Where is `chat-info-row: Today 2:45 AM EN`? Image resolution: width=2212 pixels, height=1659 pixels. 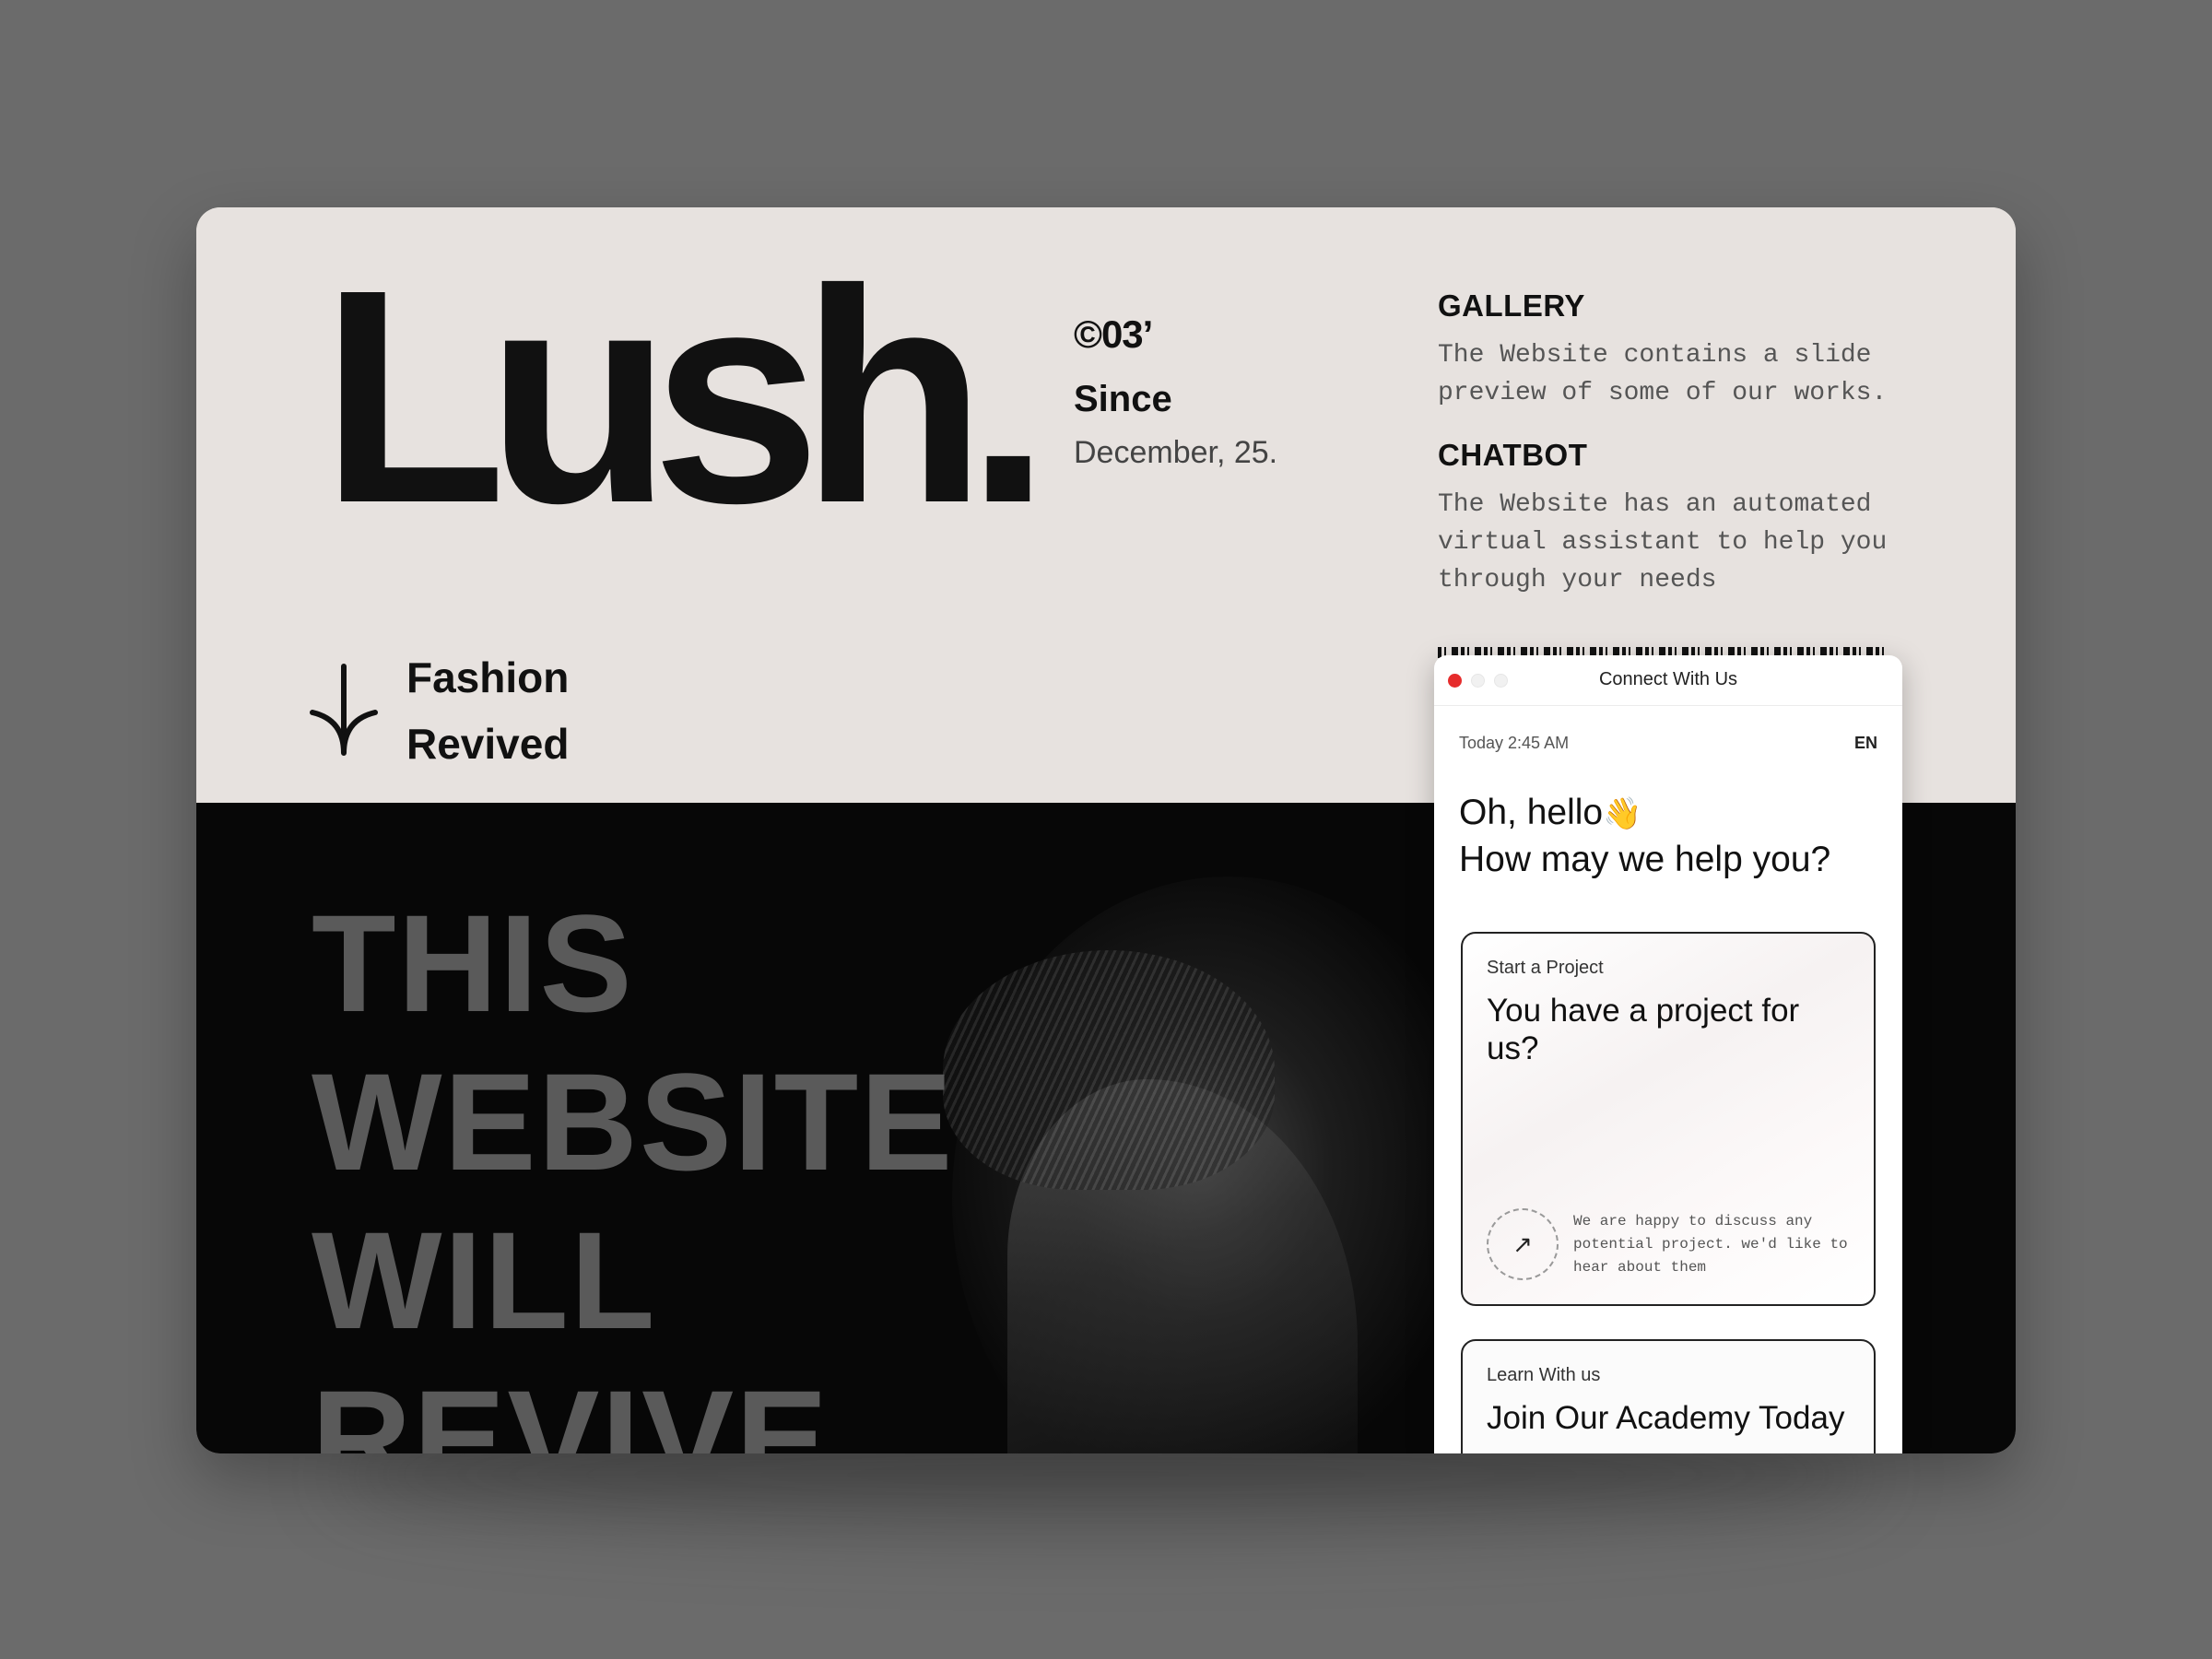
chat-info-row: Today 2:45 AM EN is located at coordinates (1668, 729).